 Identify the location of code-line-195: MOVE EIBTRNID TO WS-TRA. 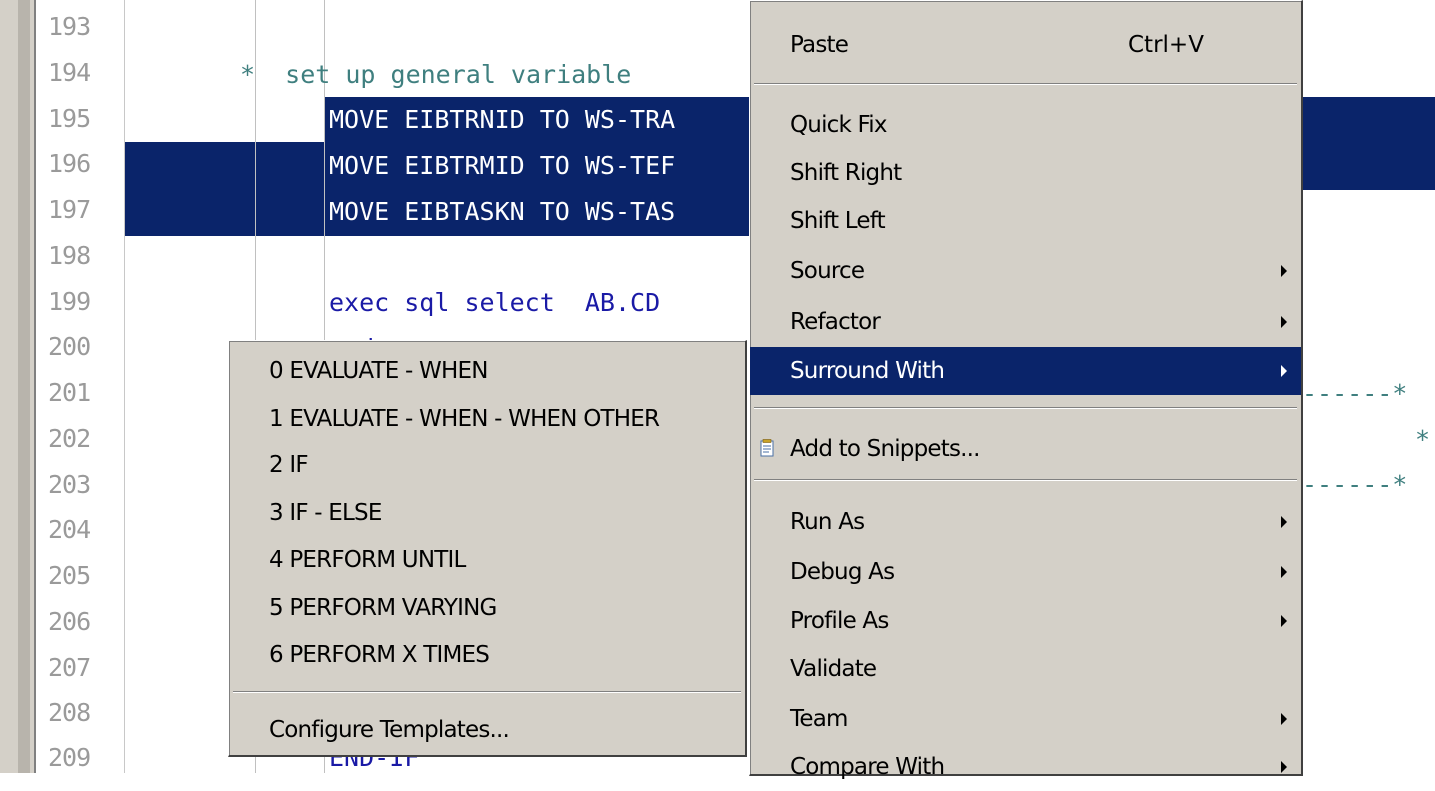
(502, 119).